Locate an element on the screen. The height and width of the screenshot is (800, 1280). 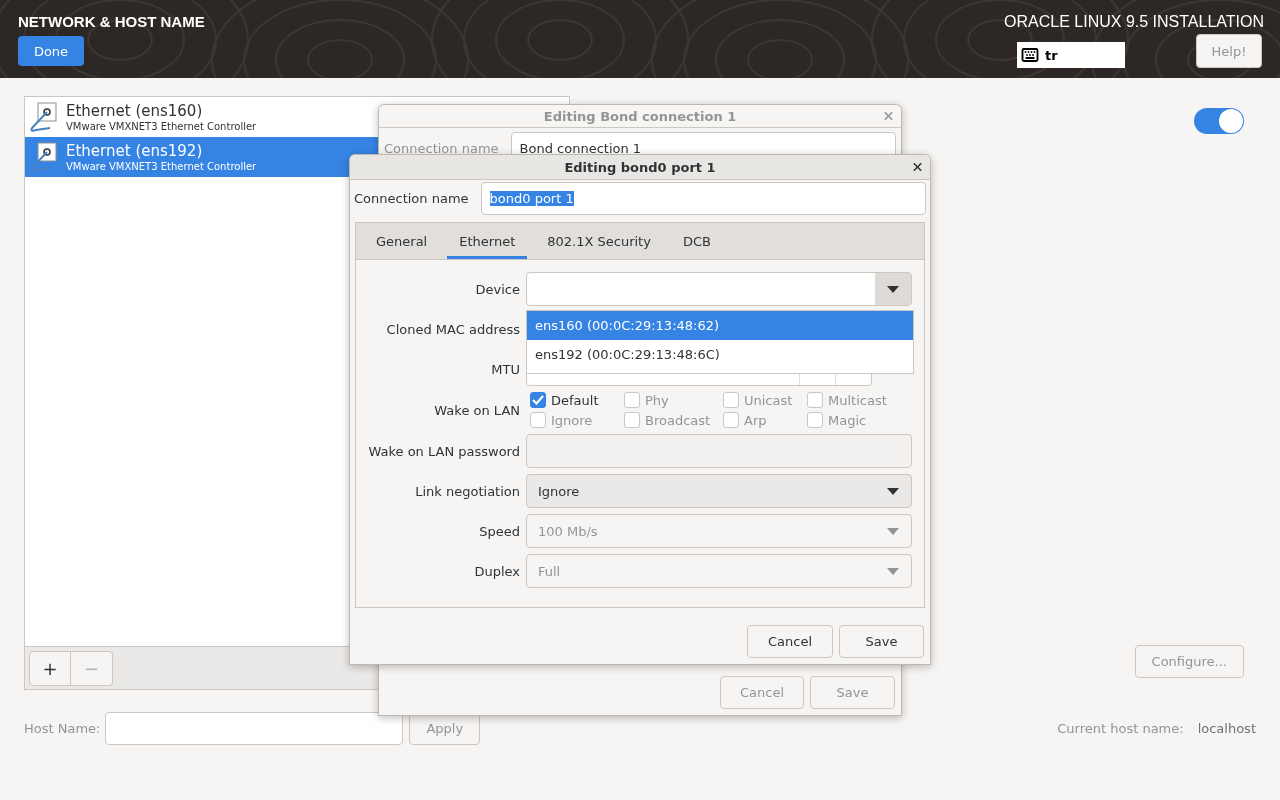
field-label: Duplex is located at coordinates (497, 571).